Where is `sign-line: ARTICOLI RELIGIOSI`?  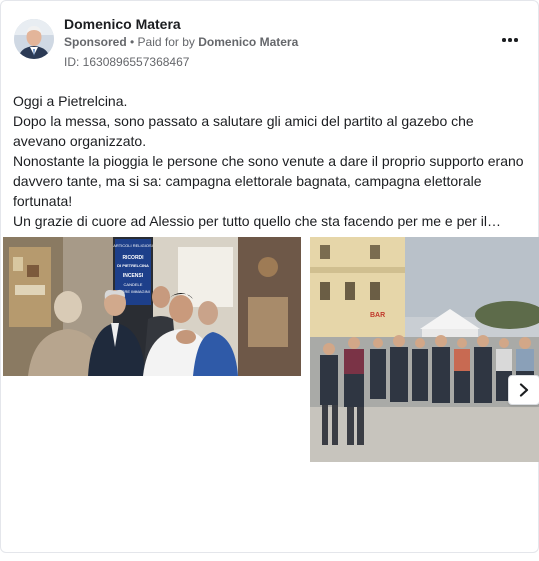 sign-line: ARTICOLI RELIGIOSI is located at coordinates (133, 245).